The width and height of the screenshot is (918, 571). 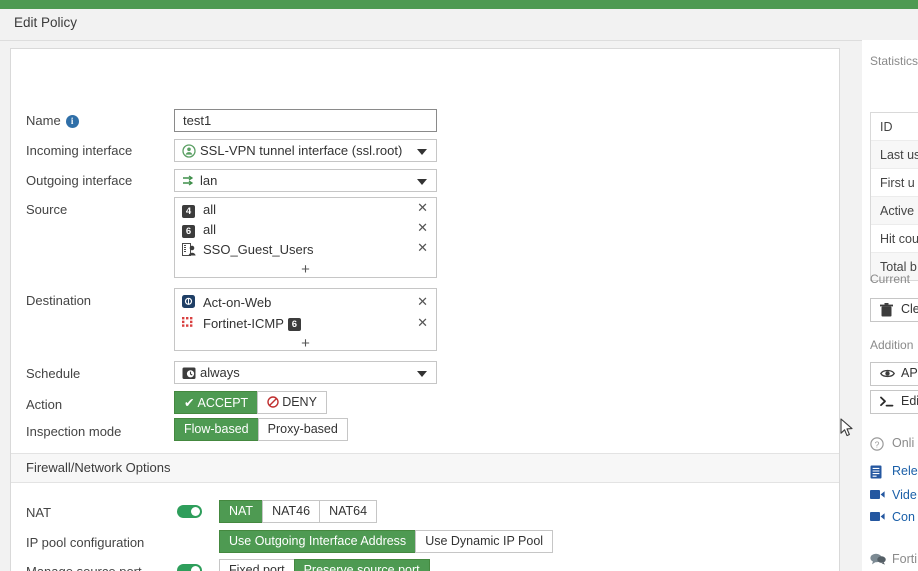 I want to click on source-label: Source, so click(x=47, y=209).